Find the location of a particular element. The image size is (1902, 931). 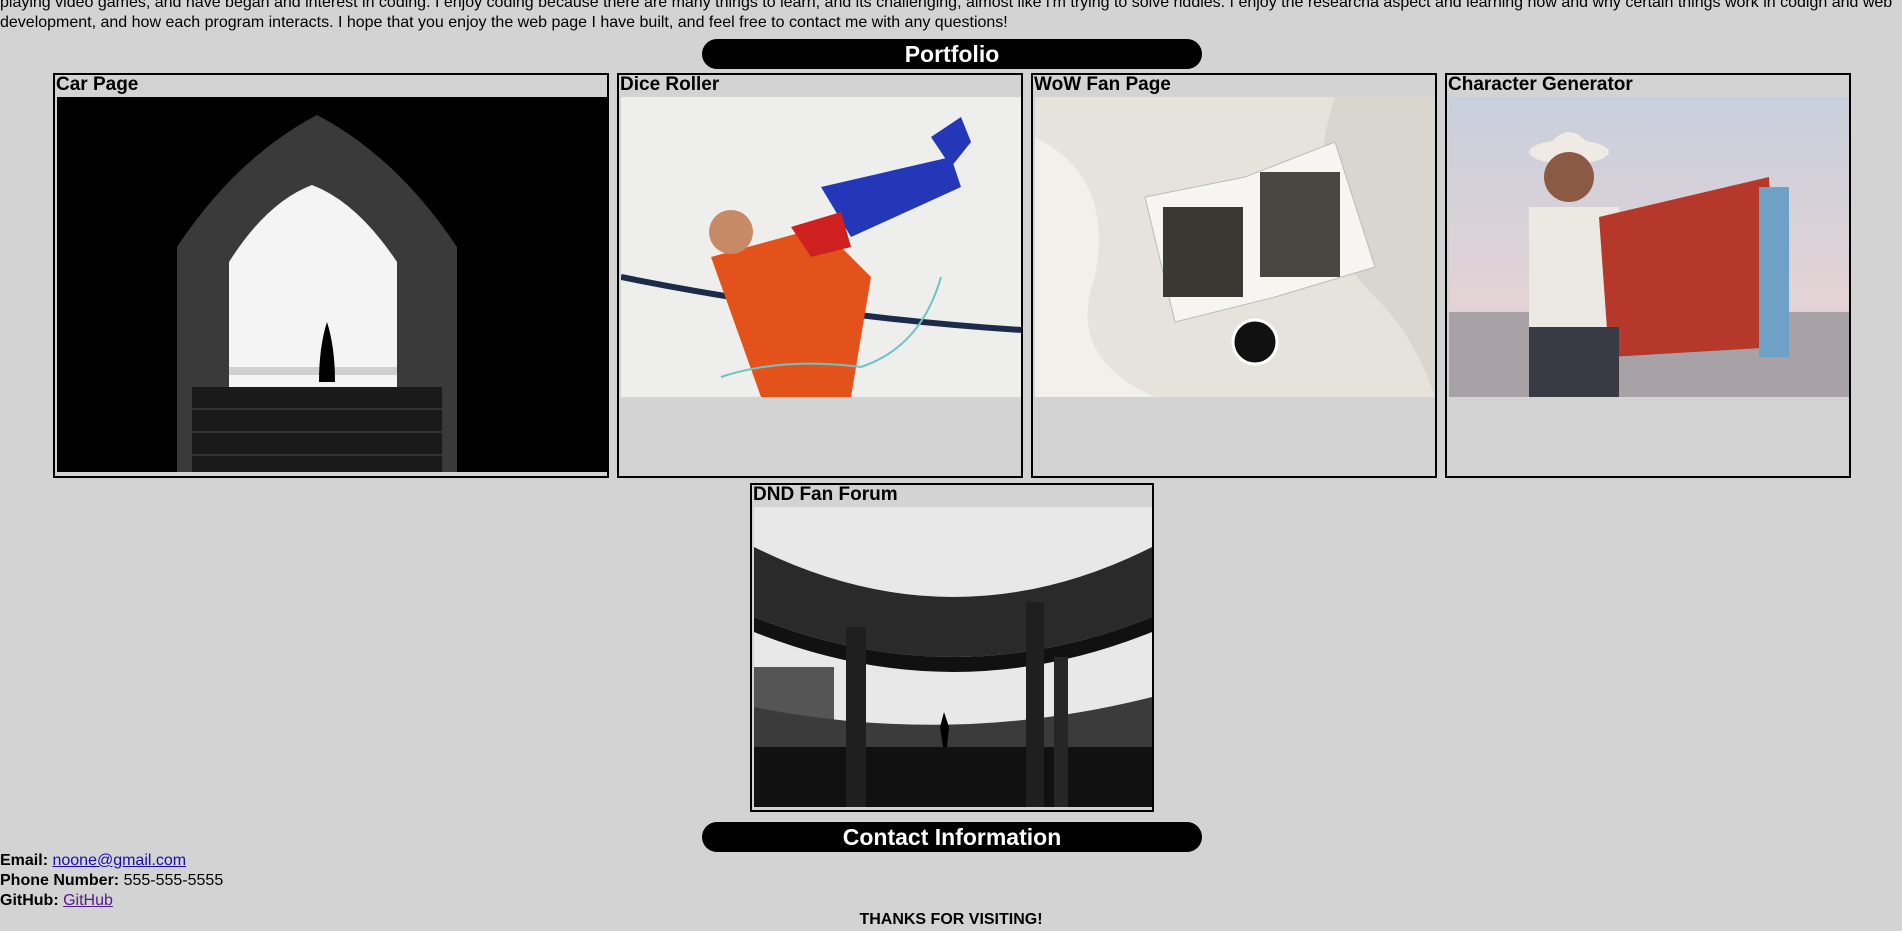

portfolio-card-wow-fan-page: WoW Fan Page is located at coordinates (1234, 275).